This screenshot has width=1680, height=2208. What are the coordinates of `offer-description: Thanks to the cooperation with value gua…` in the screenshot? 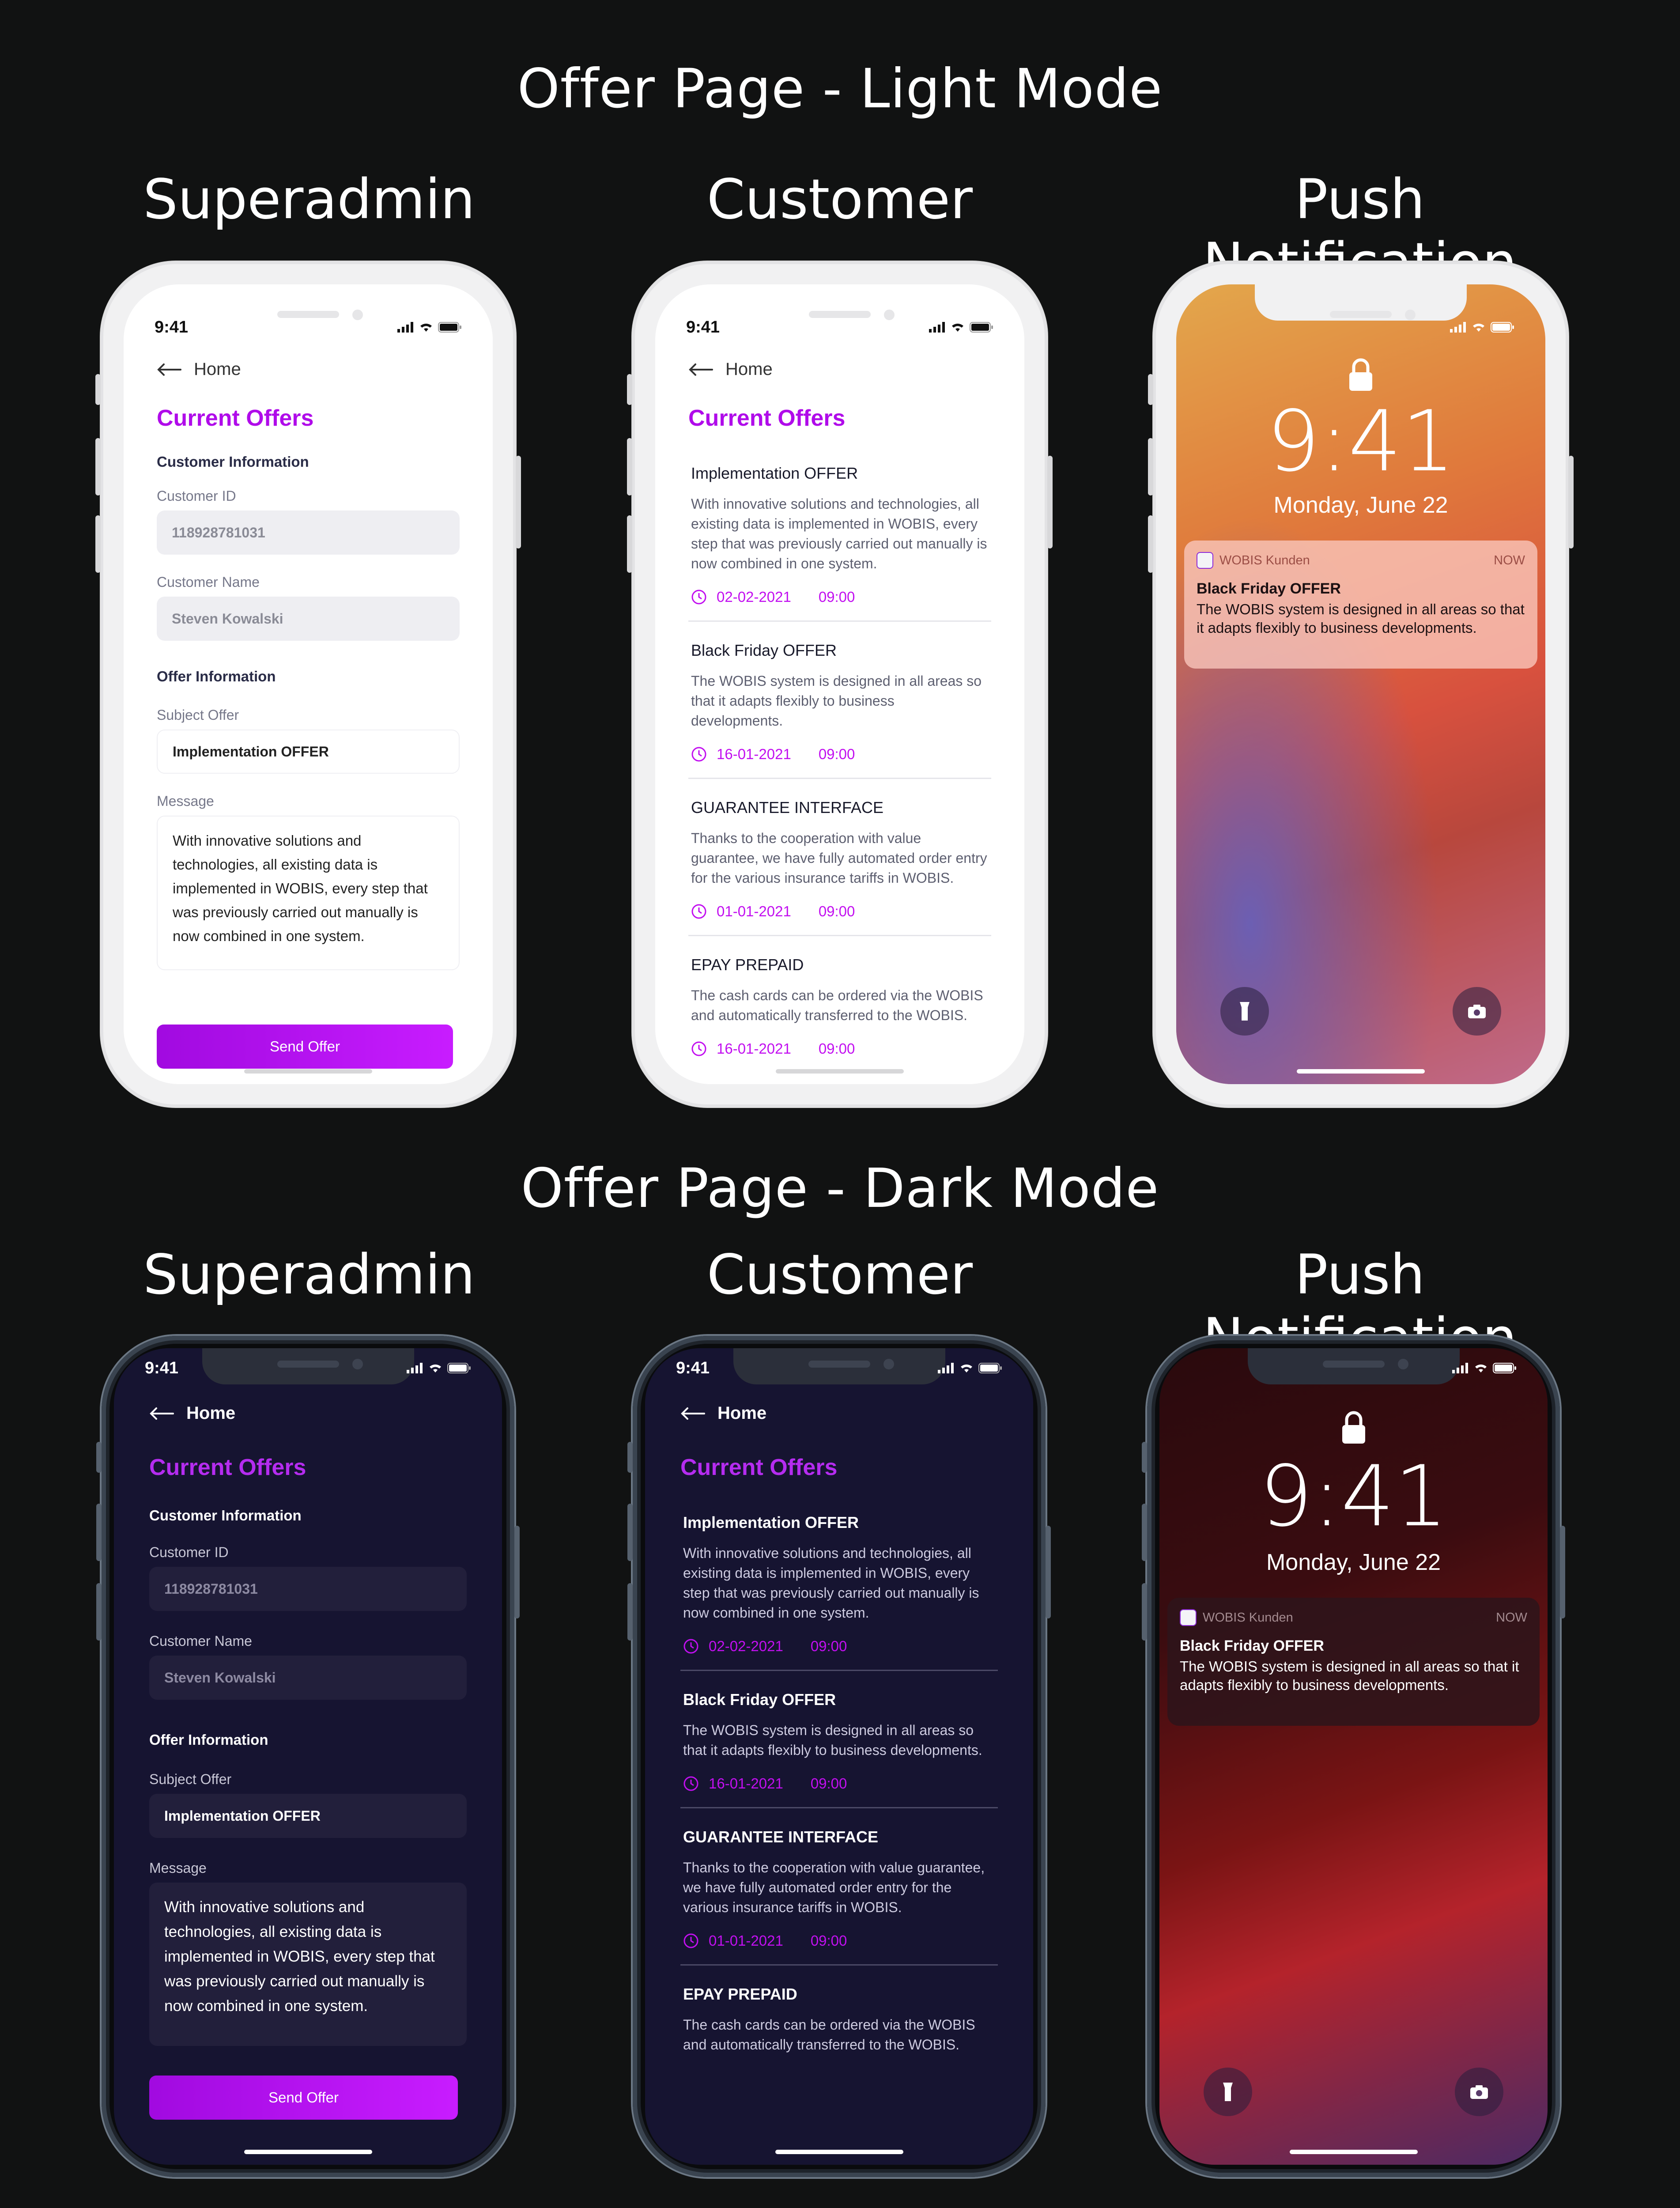 It's located at (839, 858).